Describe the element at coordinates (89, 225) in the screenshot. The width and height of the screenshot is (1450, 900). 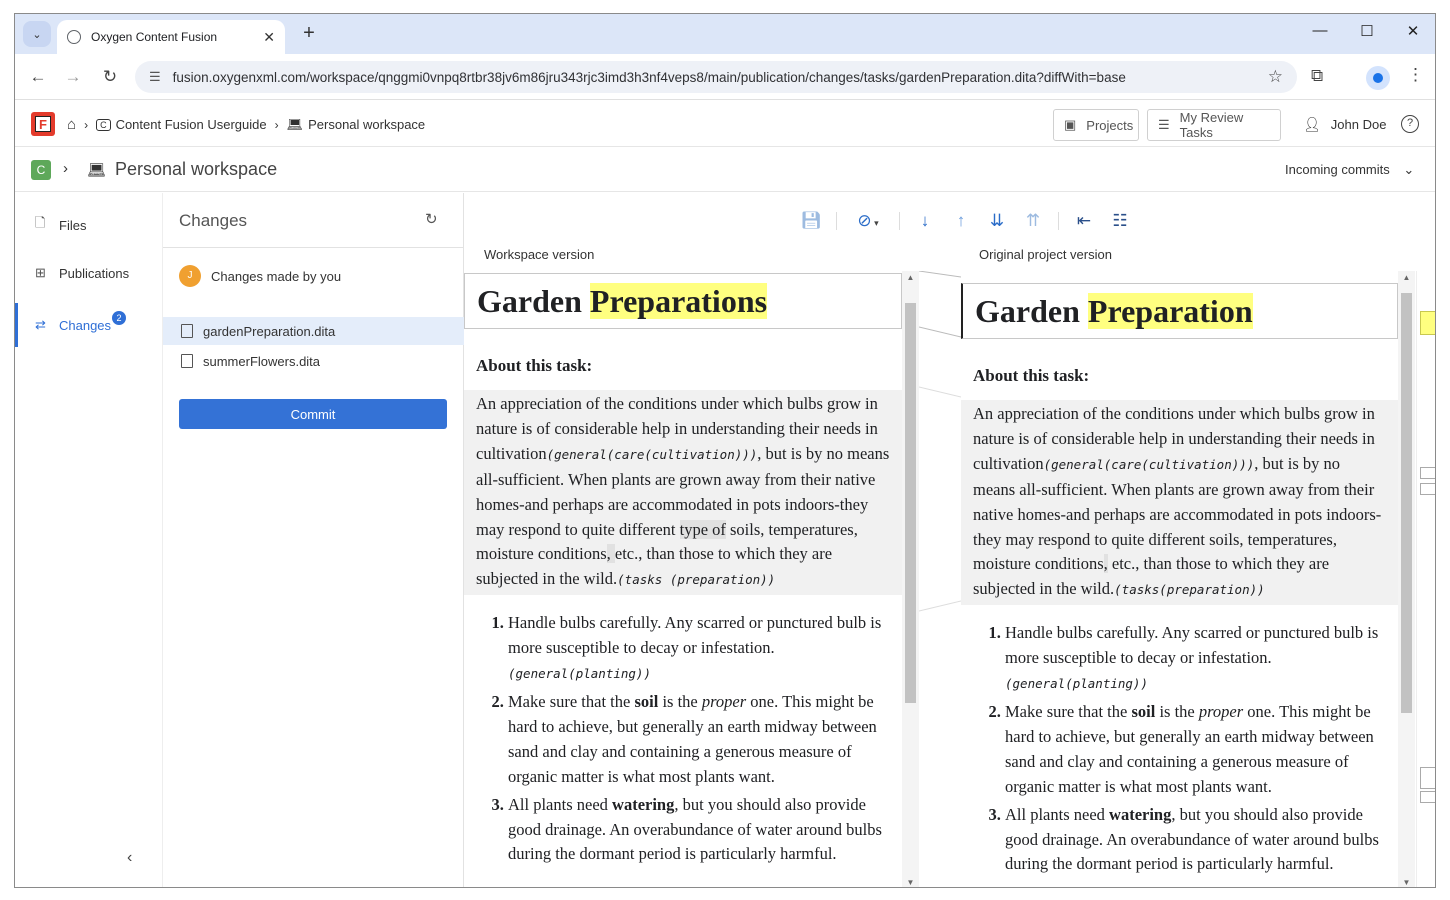
I see `sidebar-item-files: 🗋︎ Files` at that location.